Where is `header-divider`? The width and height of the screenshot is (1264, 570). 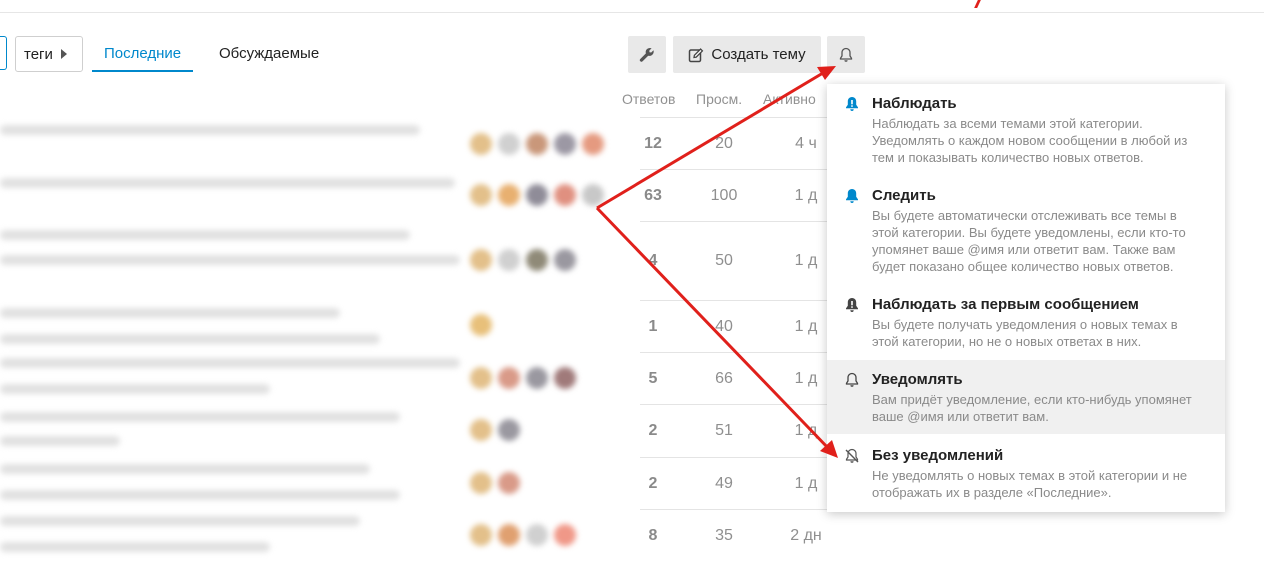
header-divider is located at coordinates (632, 12).